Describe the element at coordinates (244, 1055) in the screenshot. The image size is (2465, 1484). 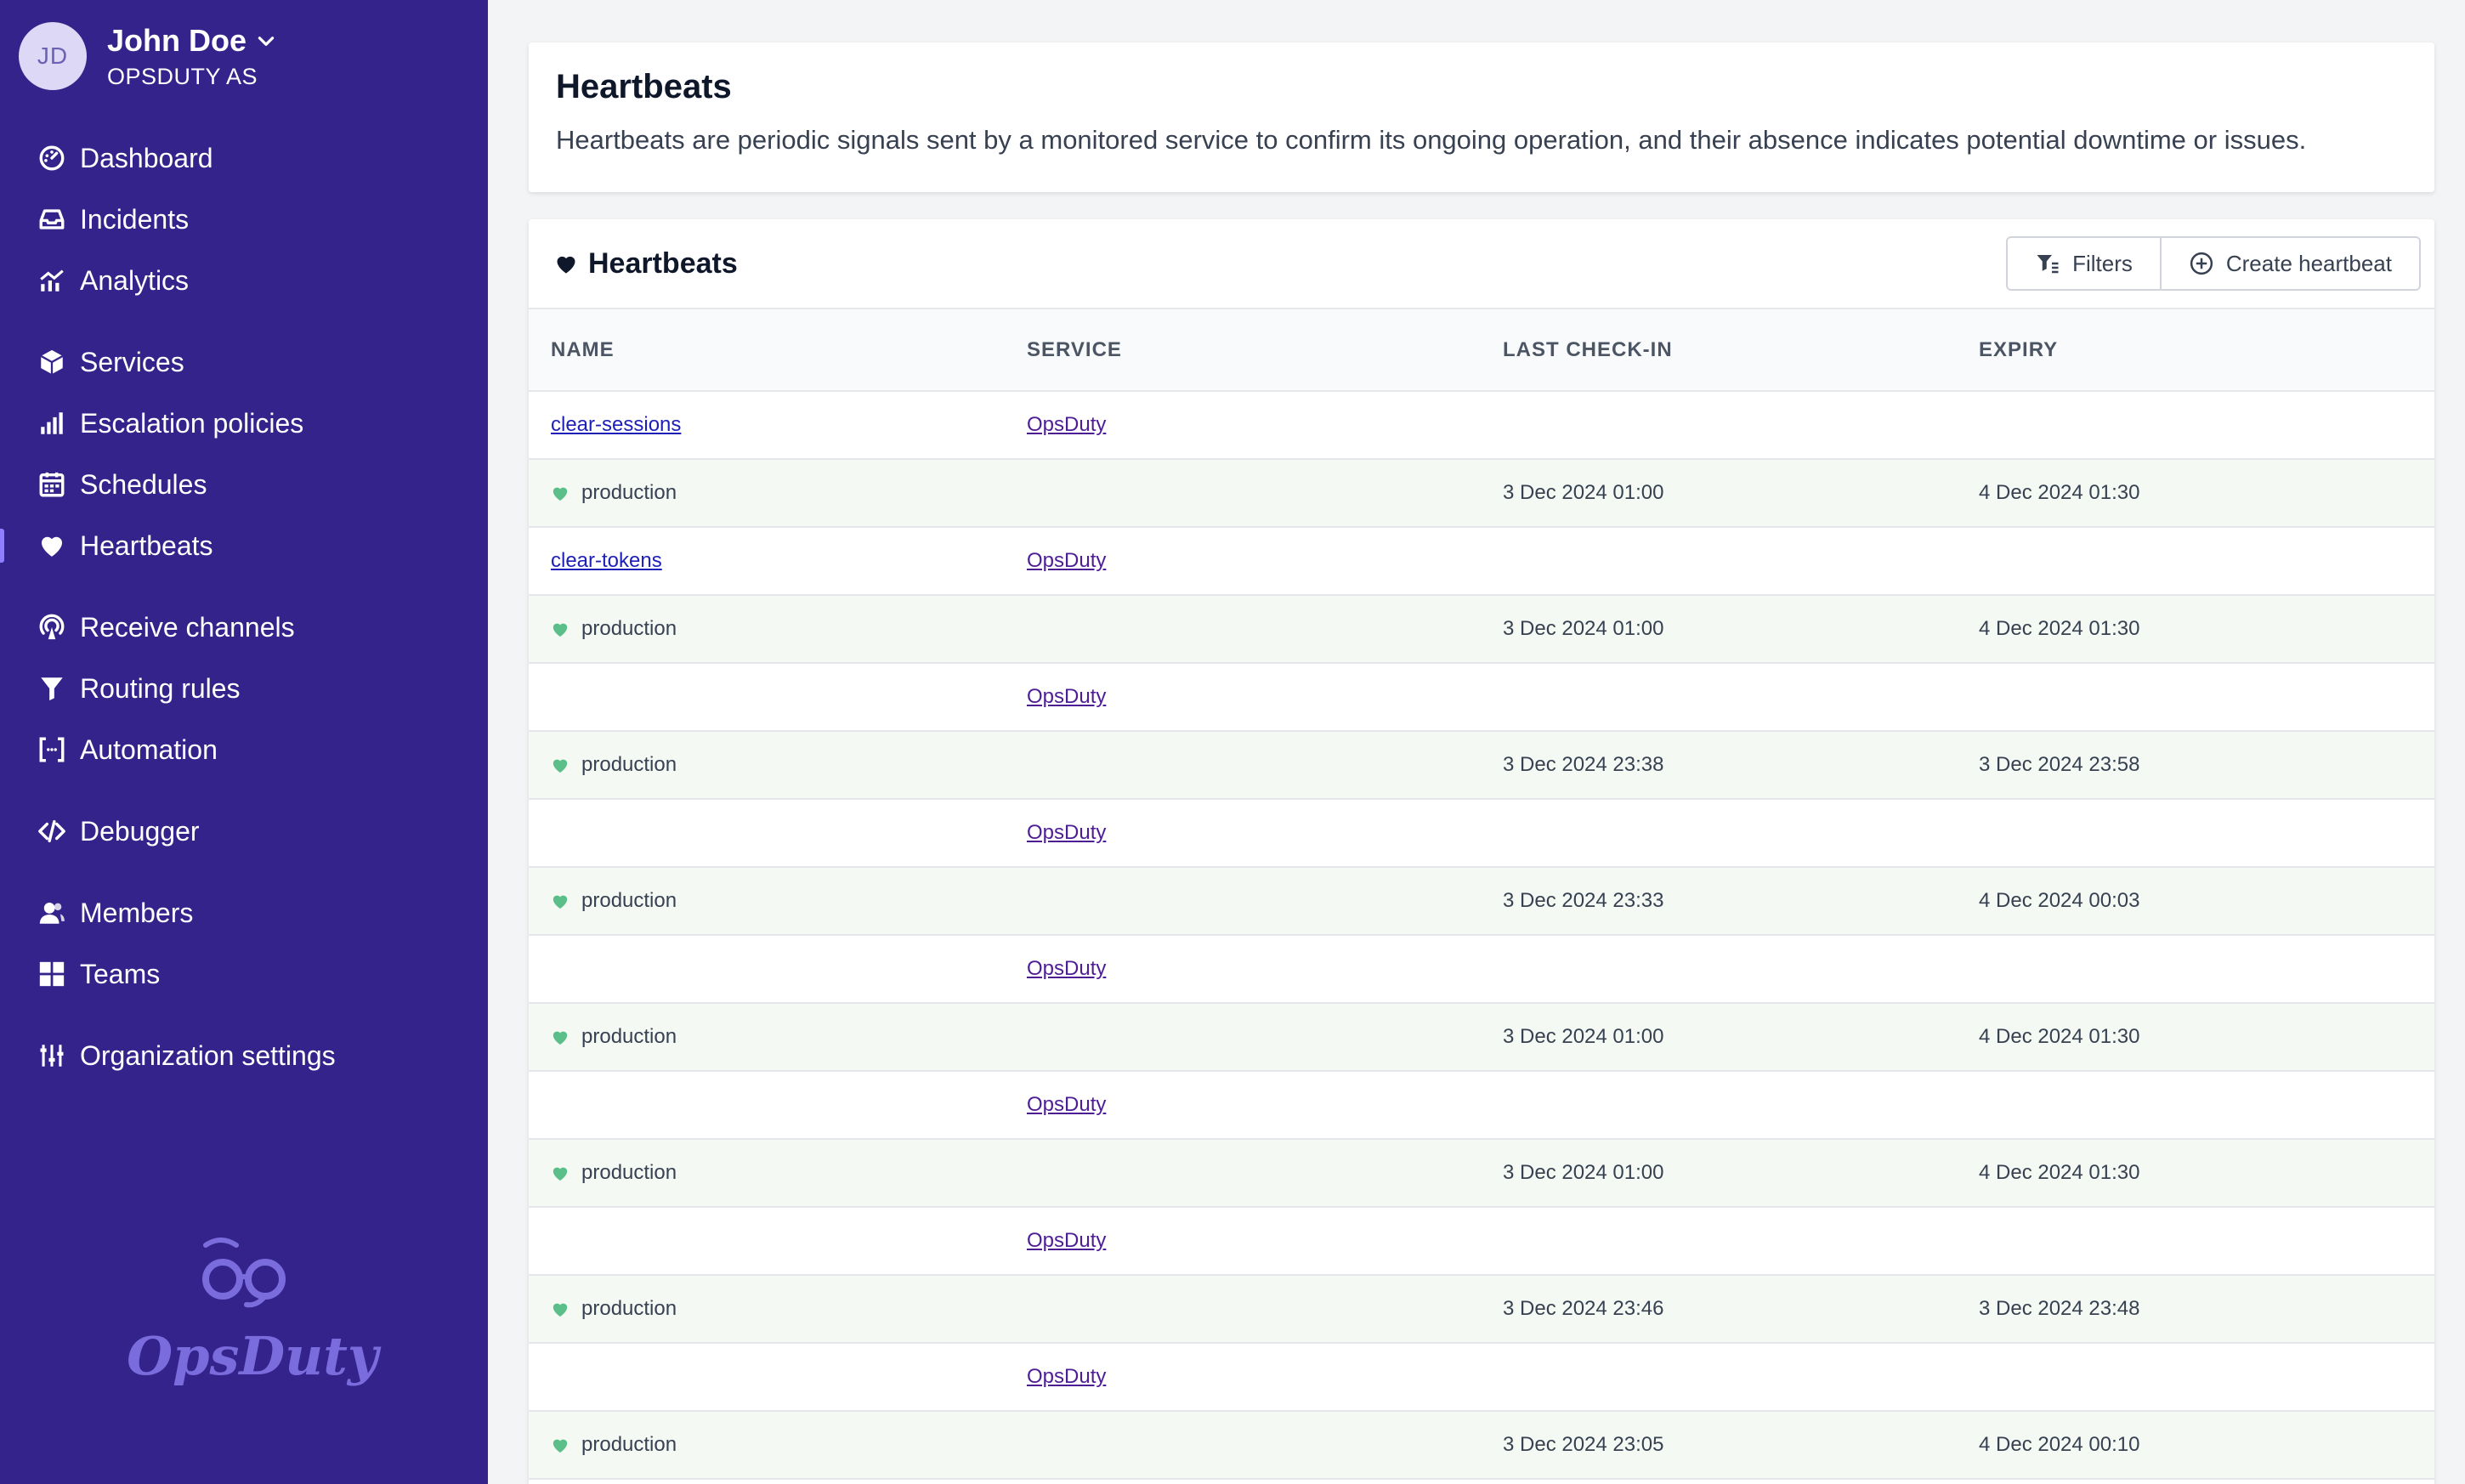
I see `nav-organization-settings: Organization settings` at that location.